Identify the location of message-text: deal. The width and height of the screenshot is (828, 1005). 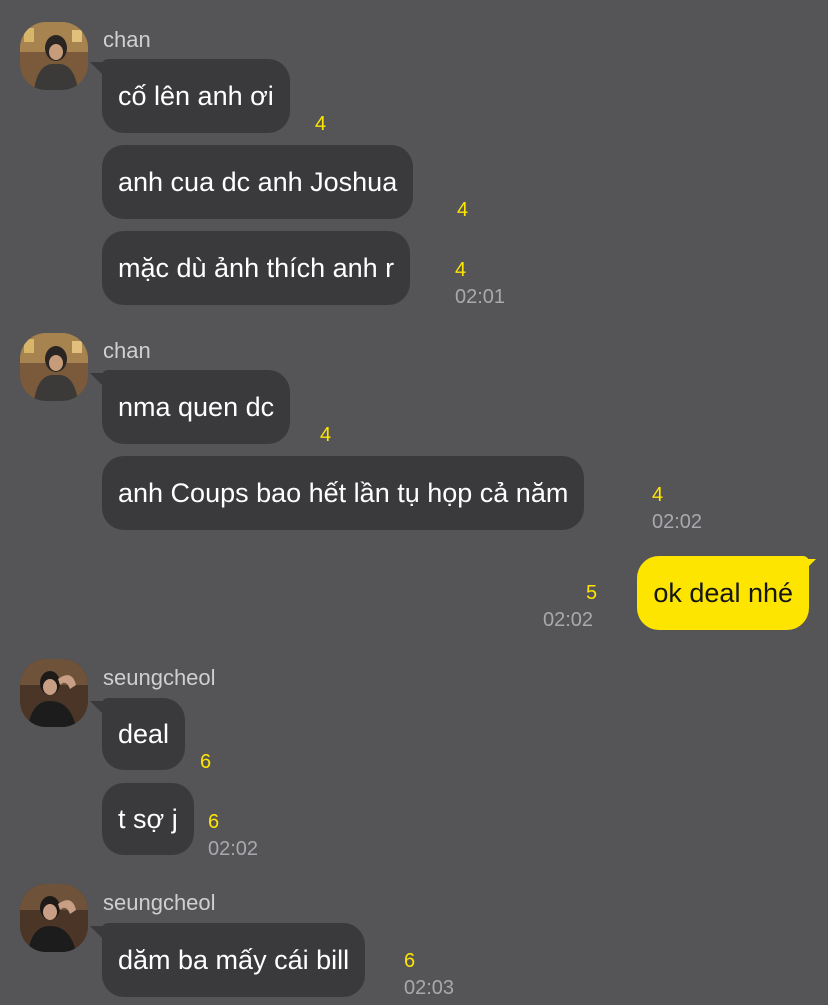
(144, 734).